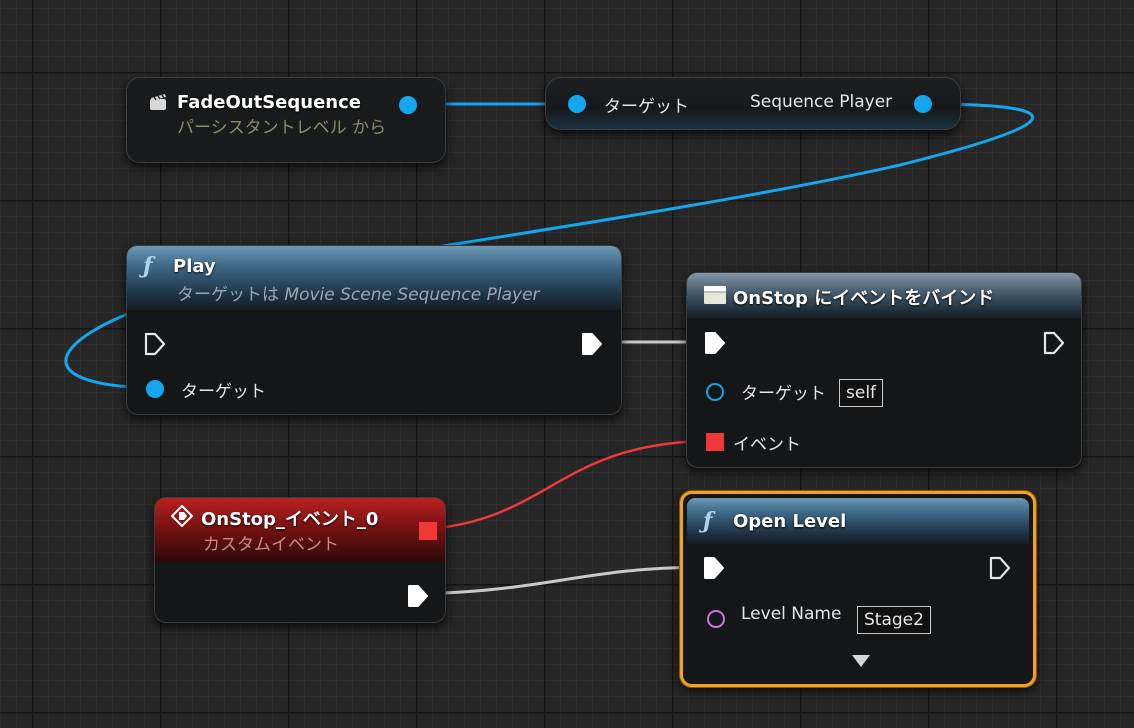 This screenshot has height=728, width=1134. I want to click on node-subtitle: パーシスタントレベル から, so click(282, 128).